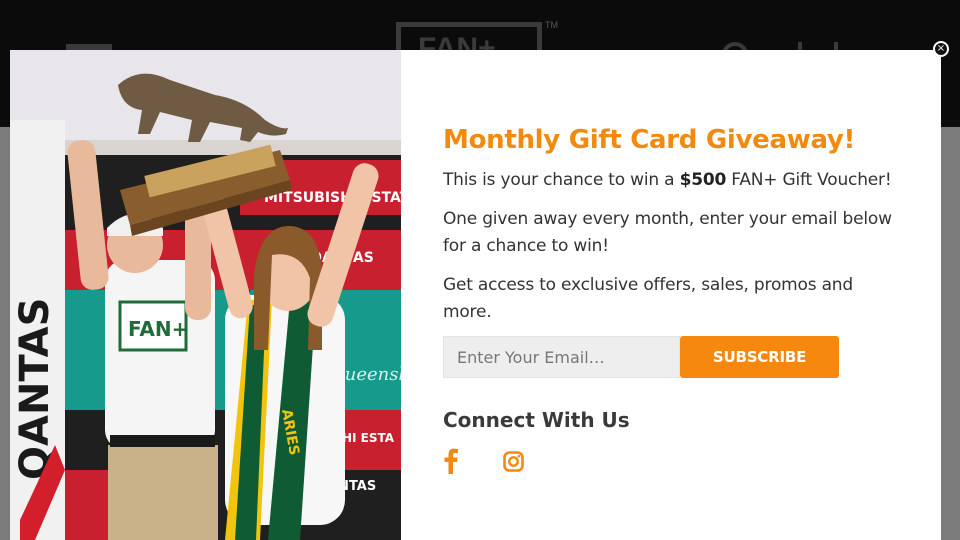 The width and height of the screenshot is (960, 540). What do you see at coordinates (451, 461) in the screenshot?
I see `facebook-icon` at bounding box center [451, 461].